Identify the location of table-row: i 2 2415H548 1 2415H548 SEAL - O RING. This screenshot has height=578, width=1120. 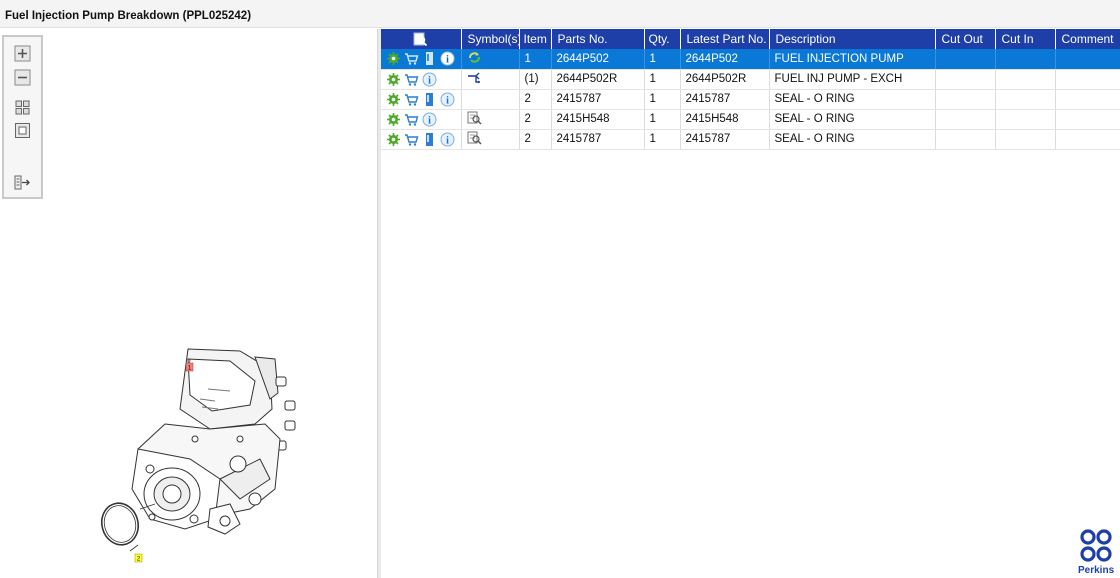
(750, 119).